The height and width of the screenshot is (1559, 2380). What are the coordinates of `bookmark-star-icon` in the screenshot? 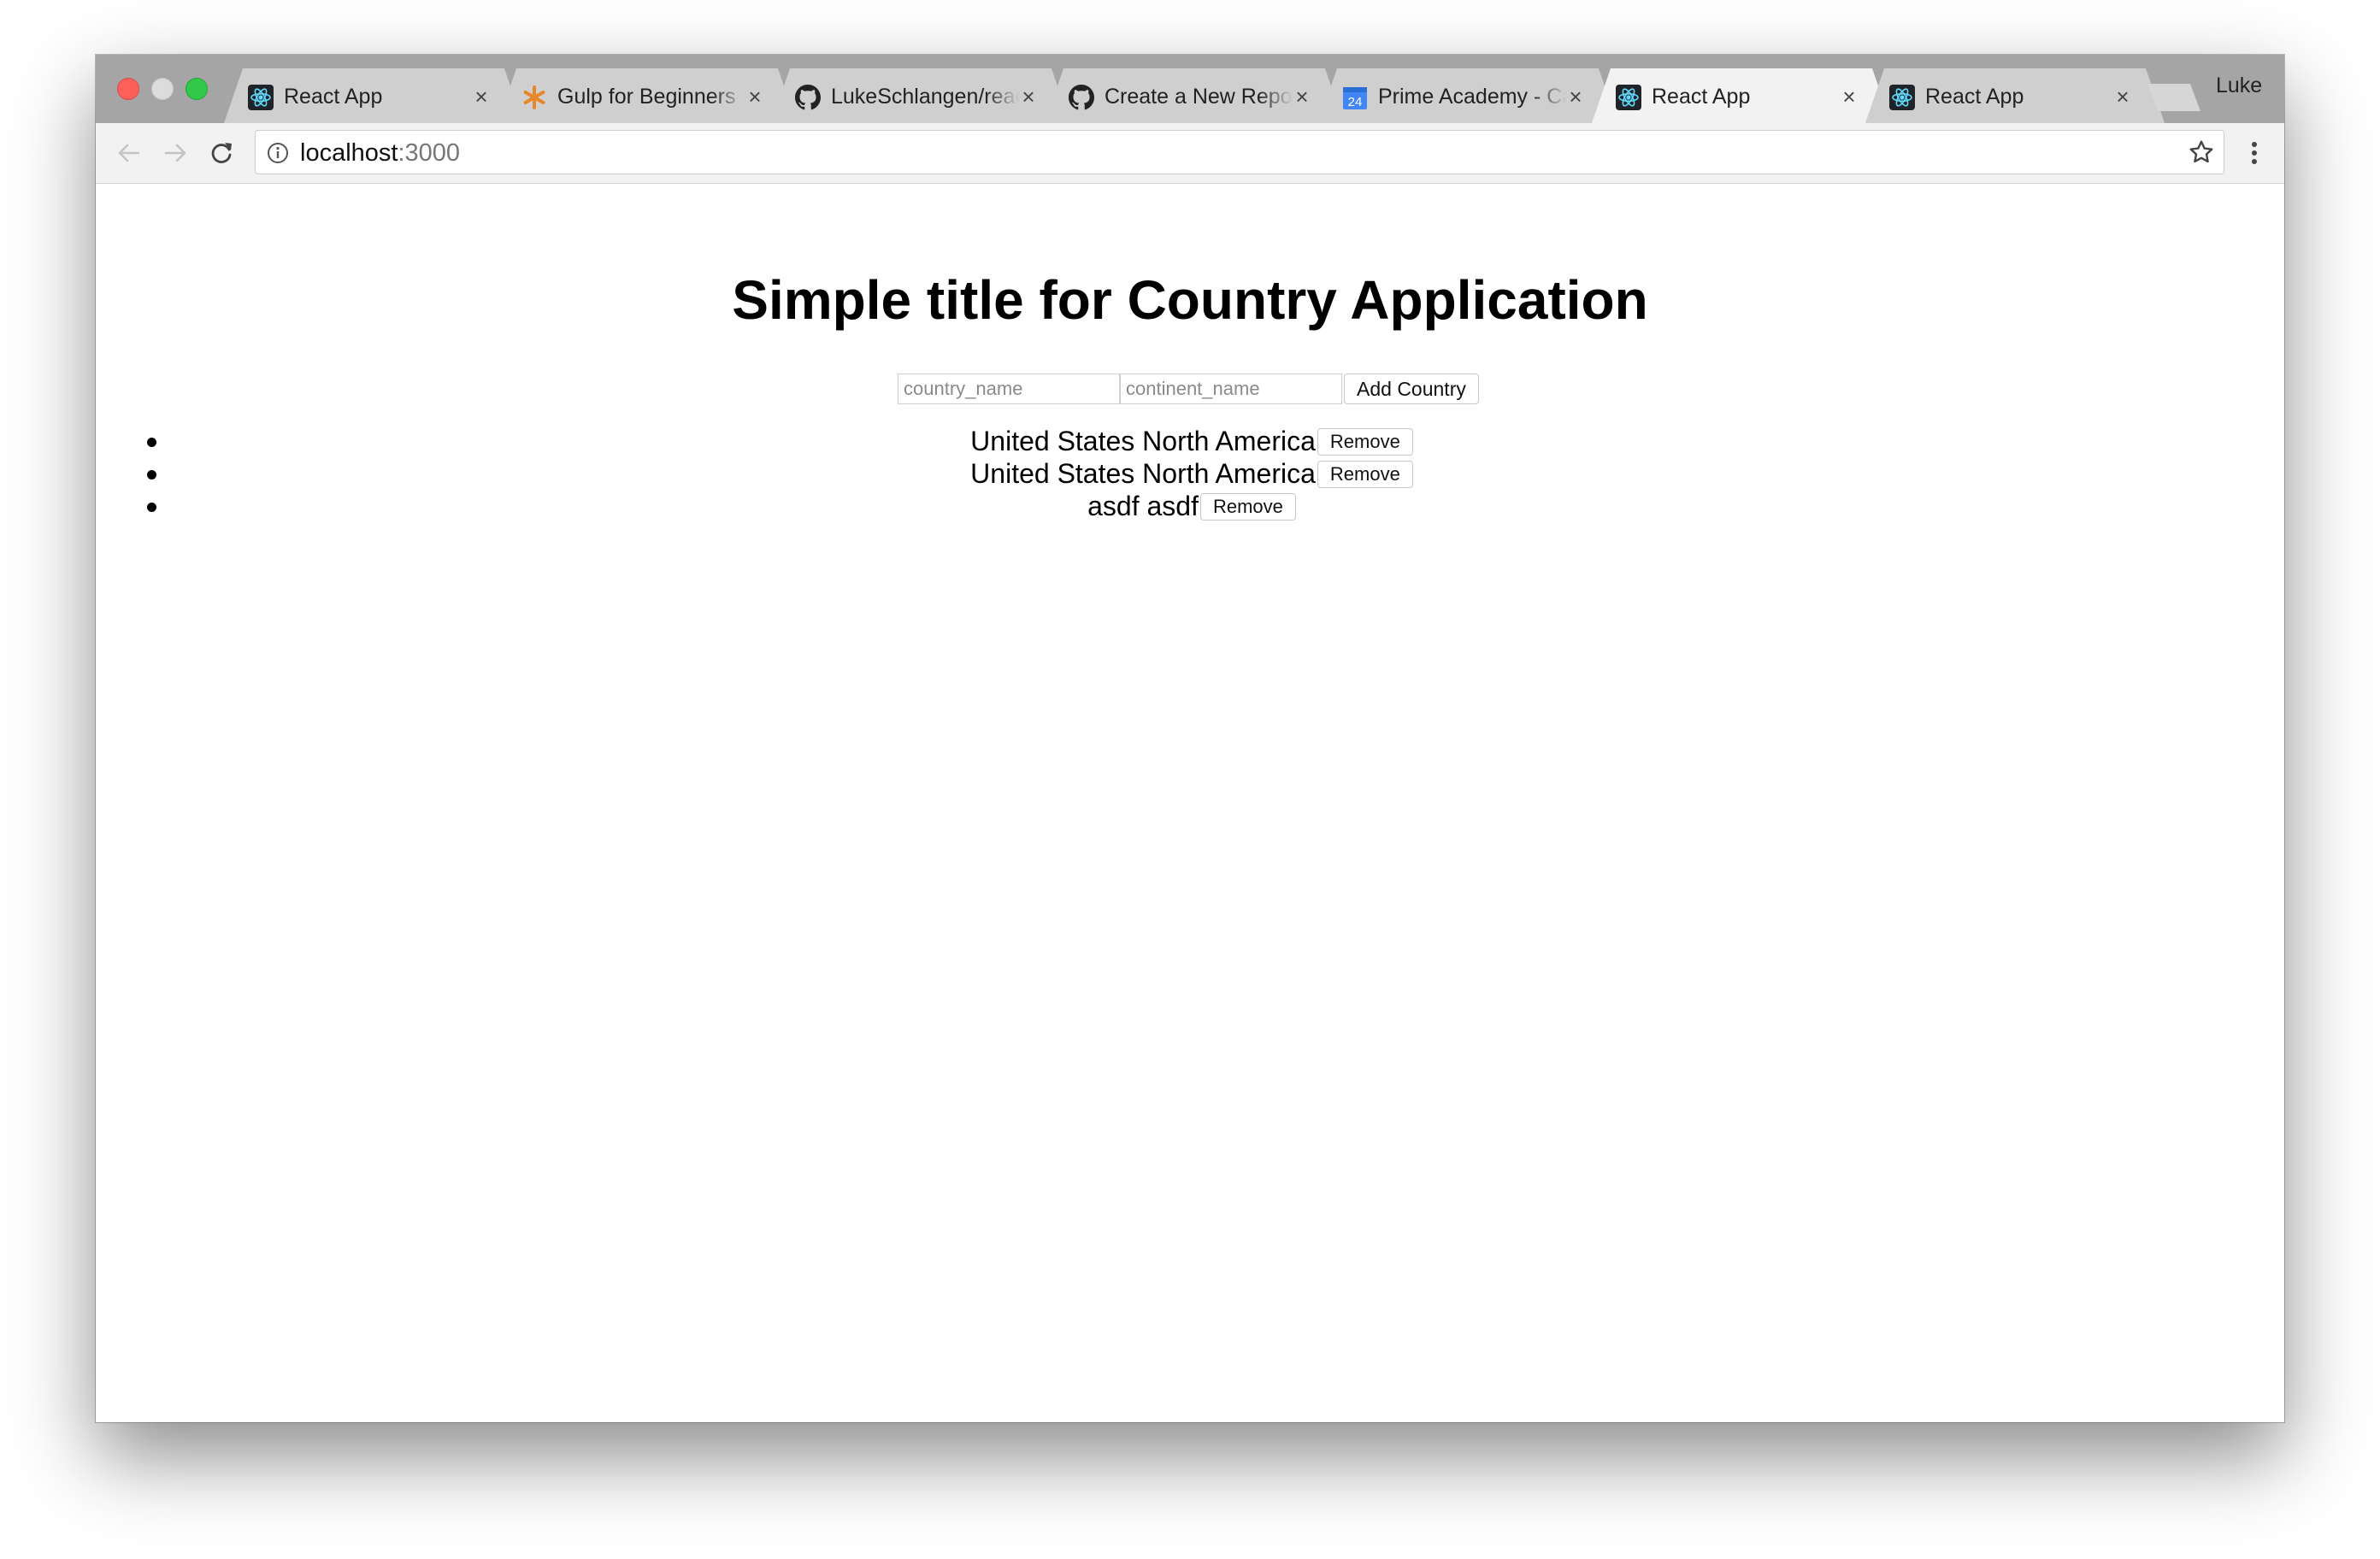 It's located at (2202, 154).